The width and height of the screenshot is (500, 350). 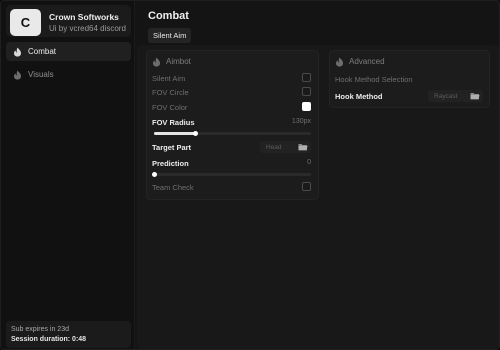 What do you see at coordinates (232, 78) in the screenshot?
I see `silent-aim-row: Silent Aim` at bounding box center [232, 78].